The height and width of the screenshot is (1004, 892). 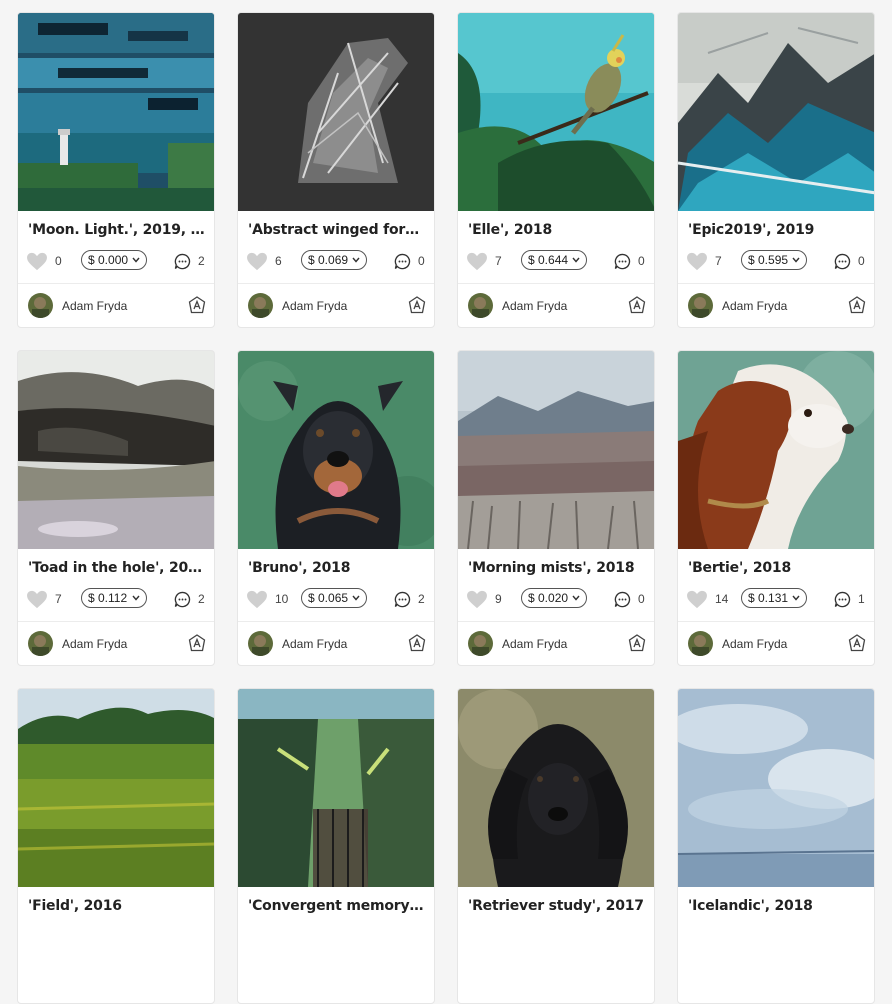 I want to click on artwork-title: 'Icelandic', 2018, so click(x=777, y=906).